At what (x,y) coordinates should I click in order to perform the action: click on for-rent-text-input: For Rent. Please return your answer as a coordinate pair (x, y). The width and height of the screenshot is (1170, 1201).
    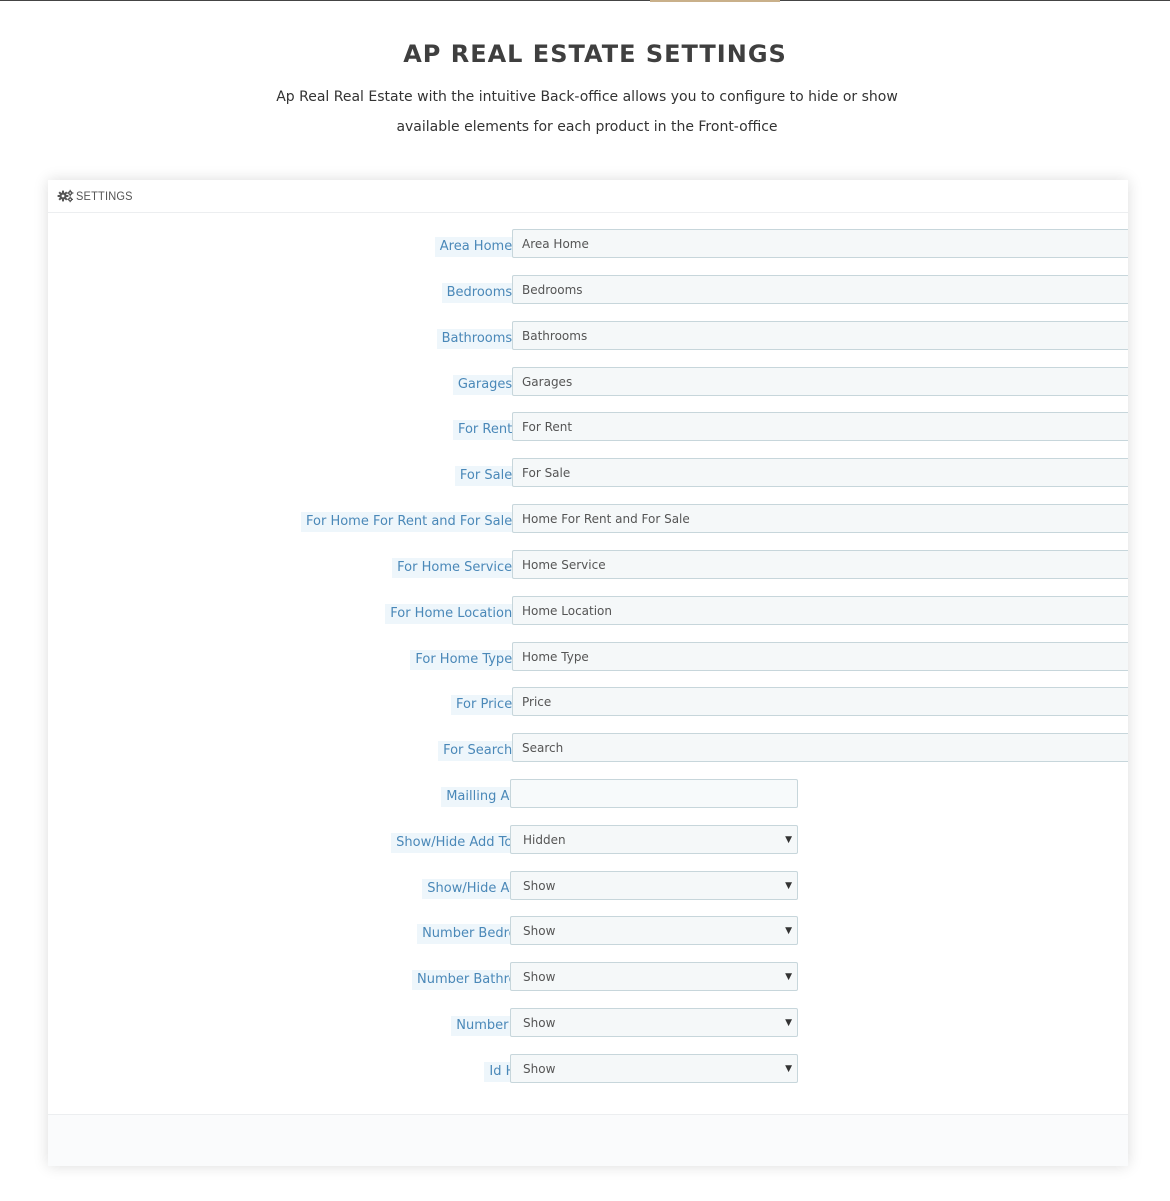
    Looking at the image, I should click on (820, 426).